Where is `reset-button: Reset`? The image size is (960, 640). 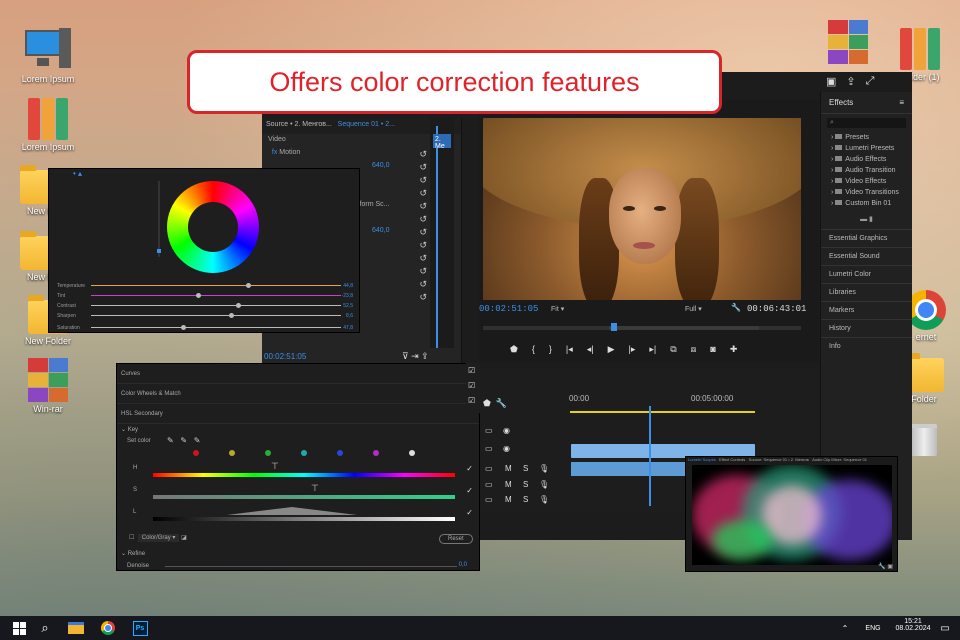
reset-button: Reset is located at coordinates (456, 539).